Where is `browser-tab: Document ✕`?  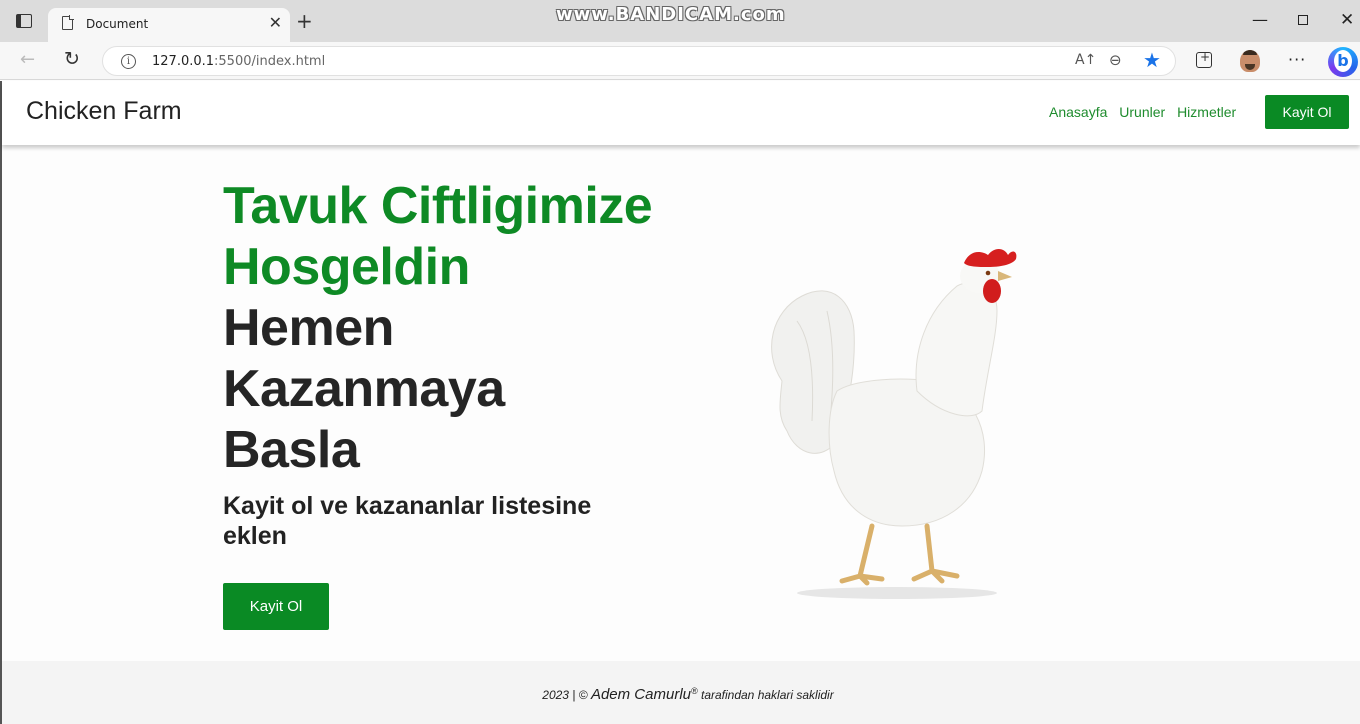
browser-tab: Document ✕ is located at coordinates (169, 25).